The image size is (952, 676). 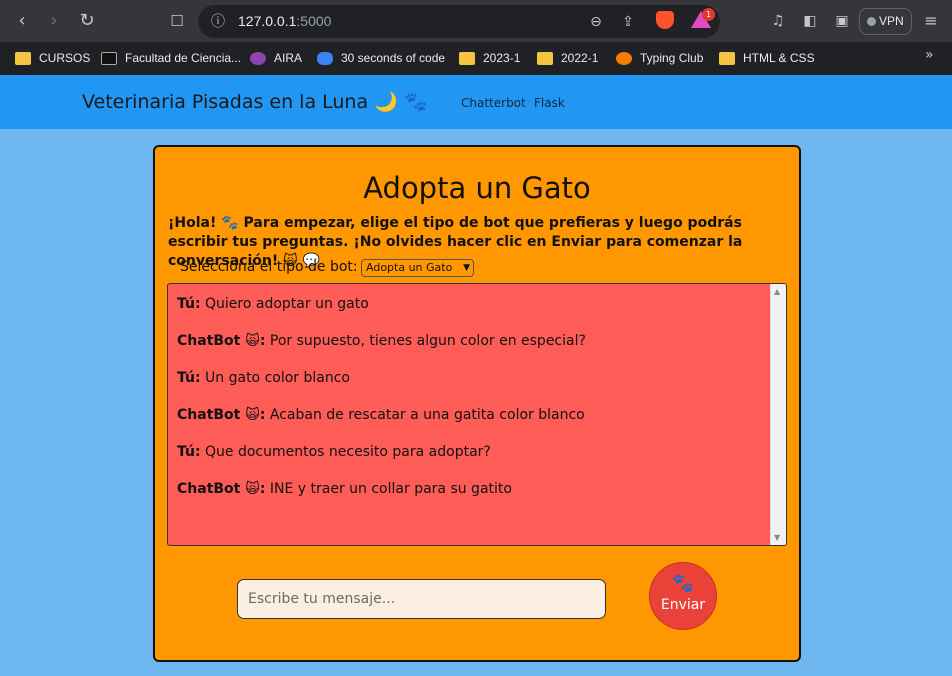 I want to click on message-text: Quiero adoptar un gato, so click(x=284, y=304).